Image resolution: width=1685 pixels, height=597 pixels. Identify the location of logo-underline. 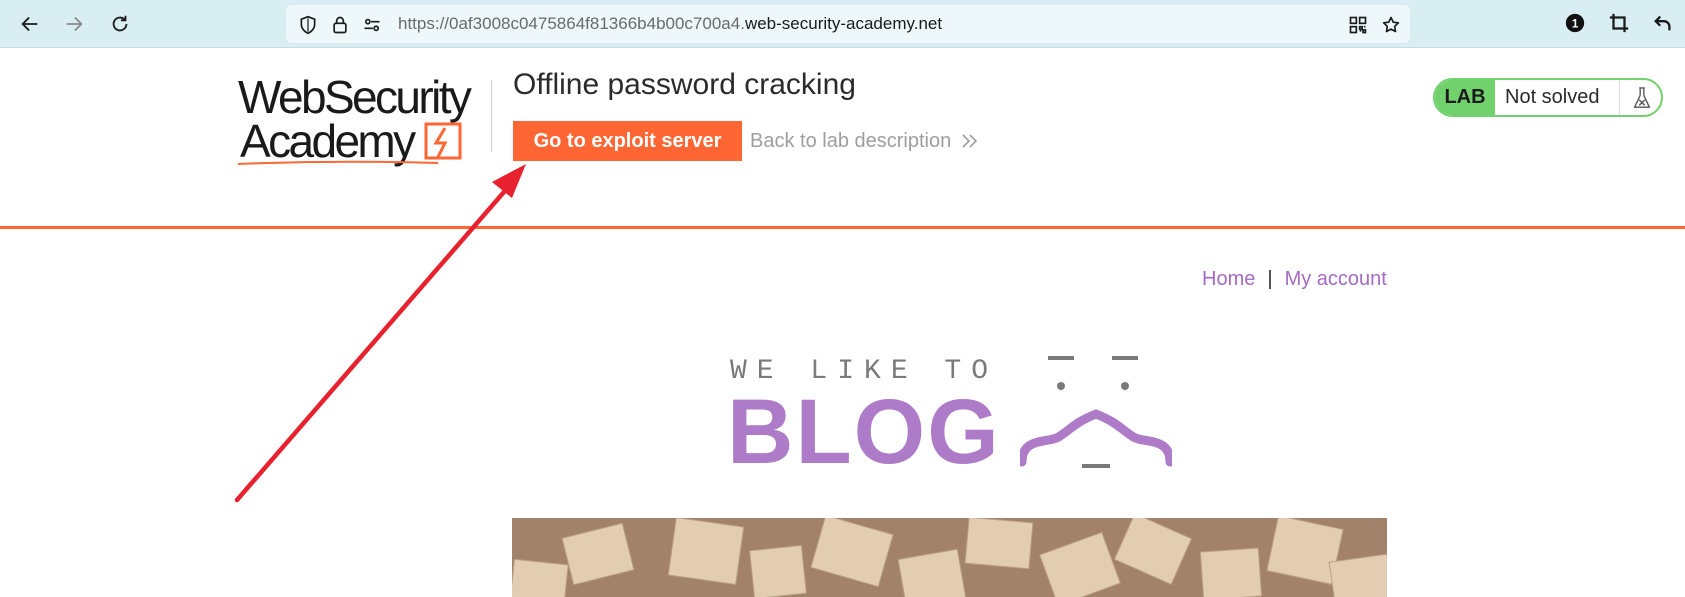
(338, 162).